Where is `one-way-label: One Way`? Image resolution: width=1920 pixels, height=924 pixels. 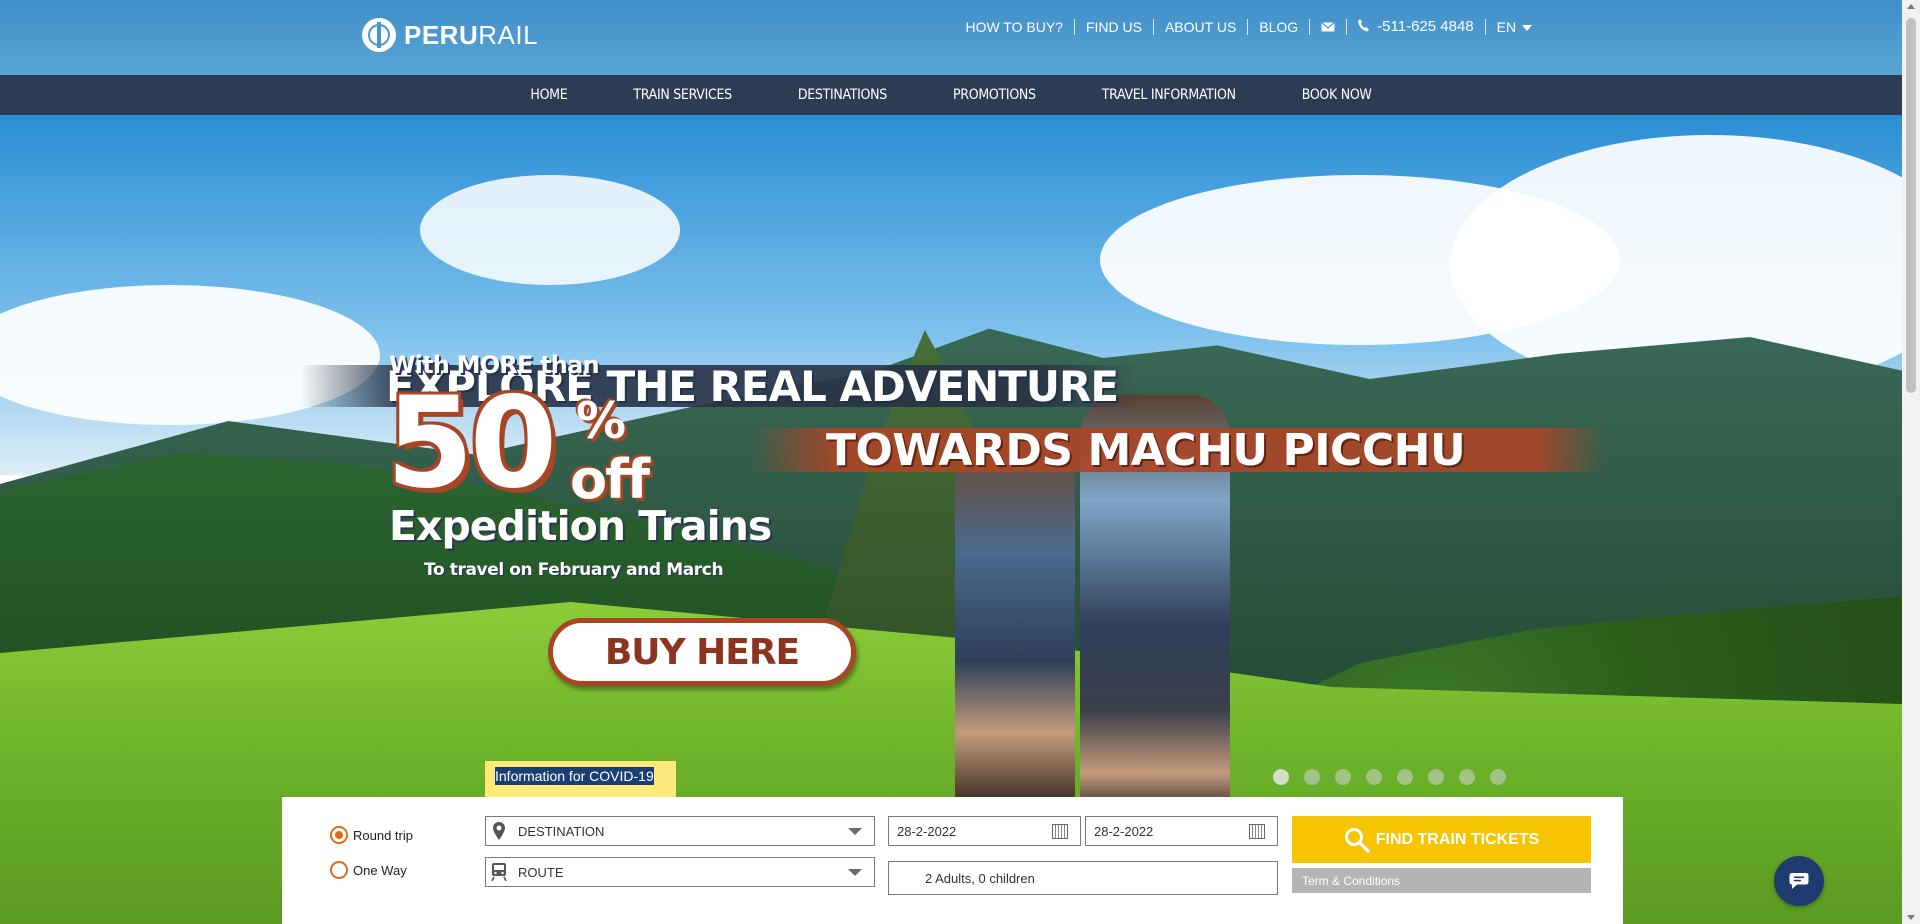 one-way-label: One Way is located at coordinates (380, 870).